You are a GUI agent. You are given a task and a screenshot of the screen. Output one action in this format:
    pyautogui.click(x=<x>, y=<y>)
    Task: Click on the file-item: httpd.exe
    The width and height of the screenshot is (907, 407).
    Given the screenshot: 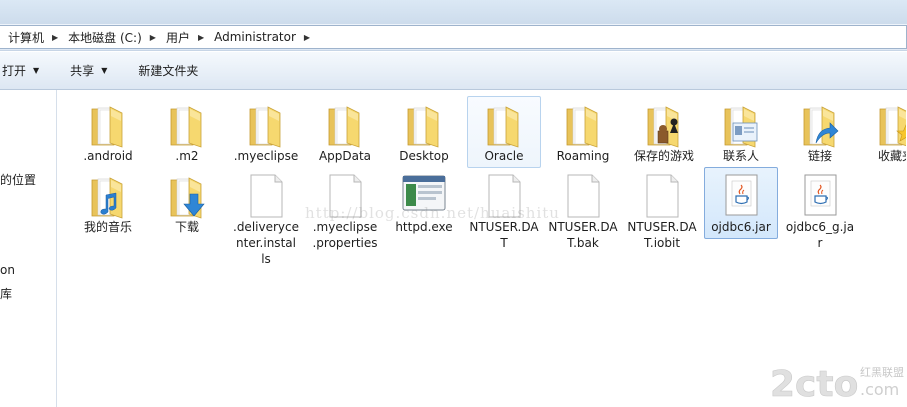 What is the action you would take?
    pyautogui.click(x=424, y=203)
    